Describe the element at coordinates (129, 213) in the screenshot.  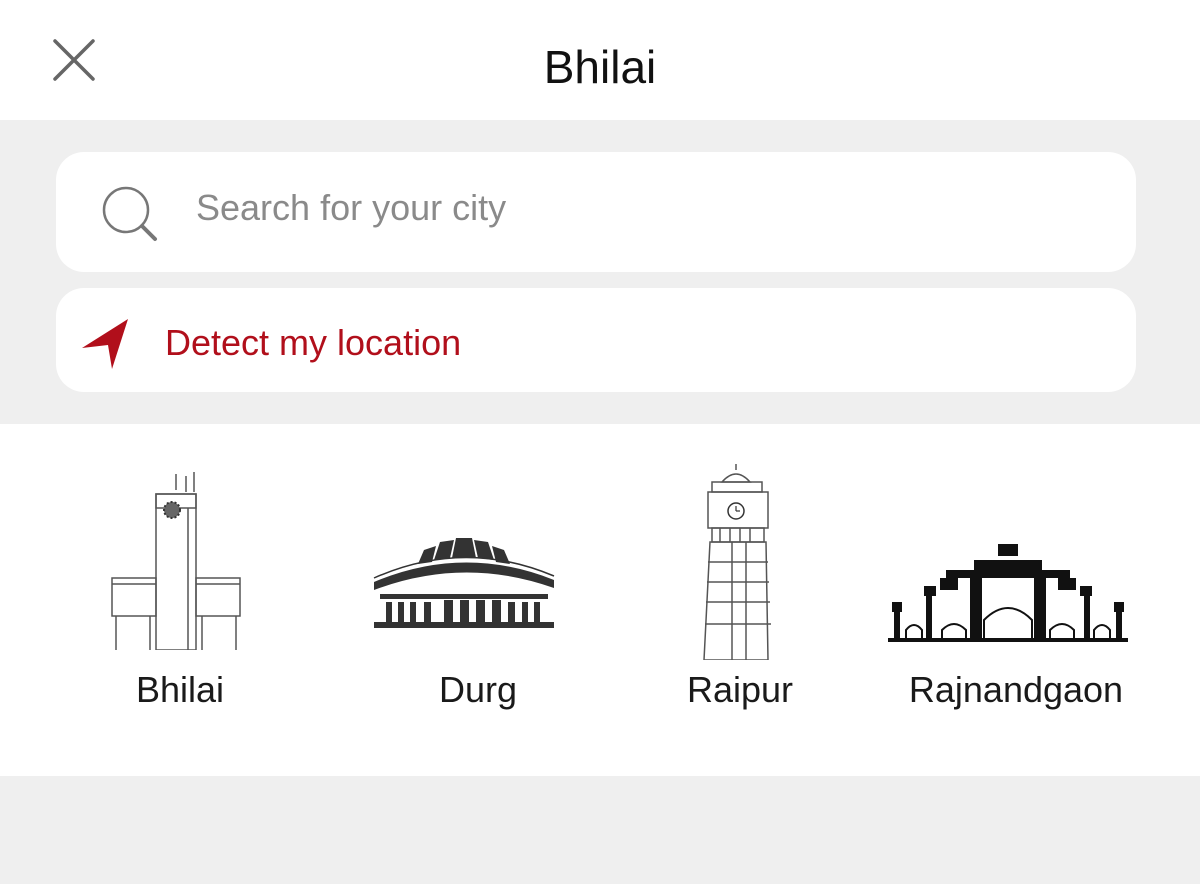
I see `search-icon` at that location.